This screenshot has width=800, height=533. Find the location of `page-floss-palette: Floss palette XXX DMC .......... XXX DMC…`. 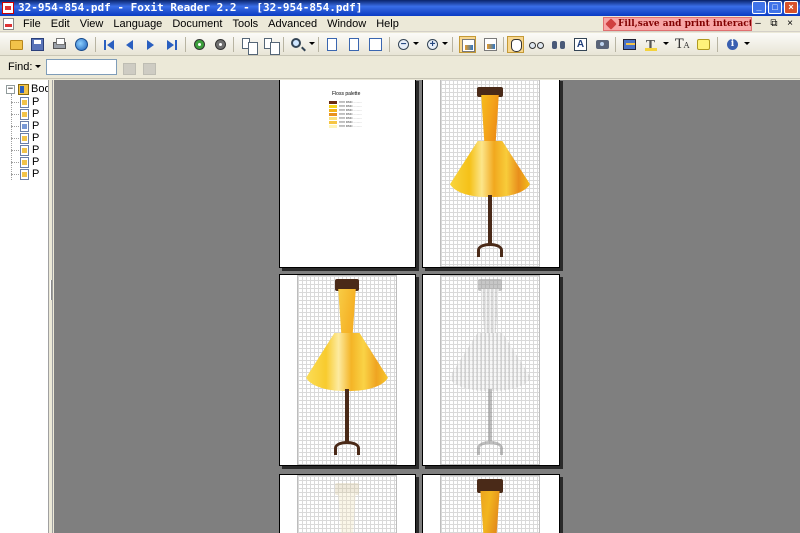

page-floss-palette: Floss palette XXX DMC .......... XXX DMC… is located at coordinates (347, 174).